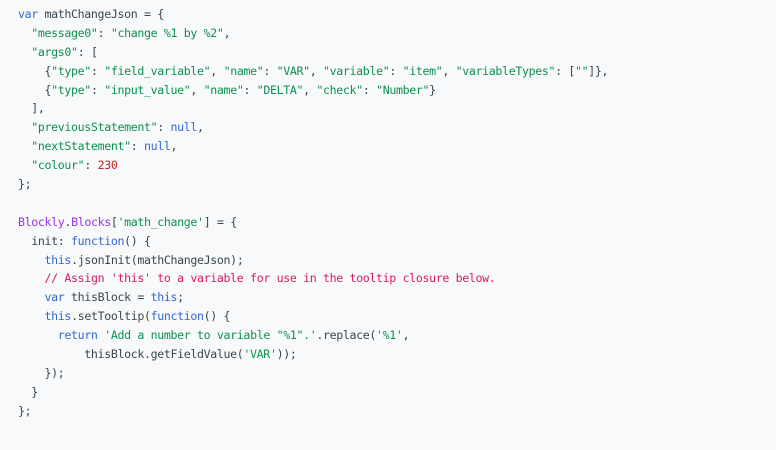 This screenshot has width=776, height=450. I want to click on code-token-string: 'VAR', so click(260, 354).